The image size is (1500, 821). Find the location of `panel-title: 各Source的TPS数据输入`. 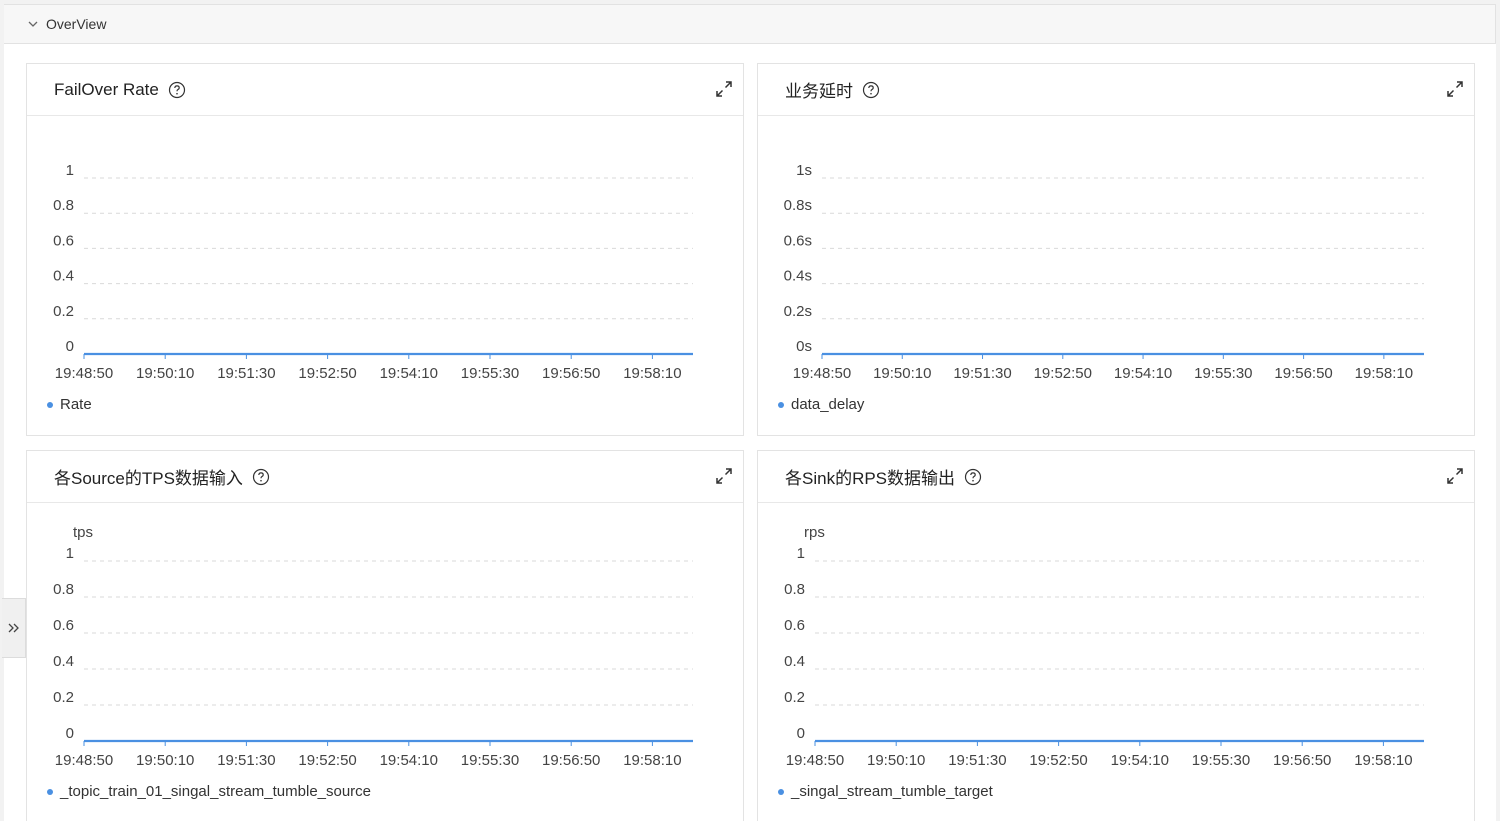

panel-title: 各Source的TPS数据输入 is located at coordinates (148, 478).